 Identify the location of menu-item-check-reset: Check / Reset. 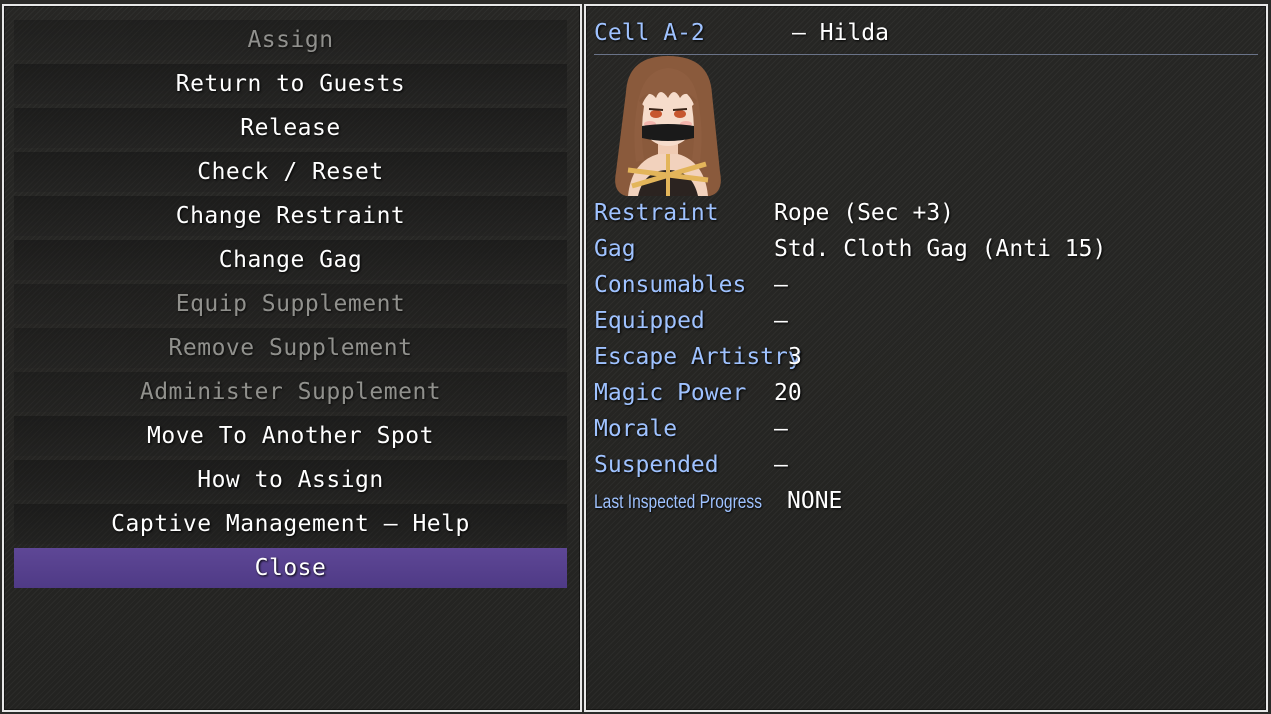
(290, 172).